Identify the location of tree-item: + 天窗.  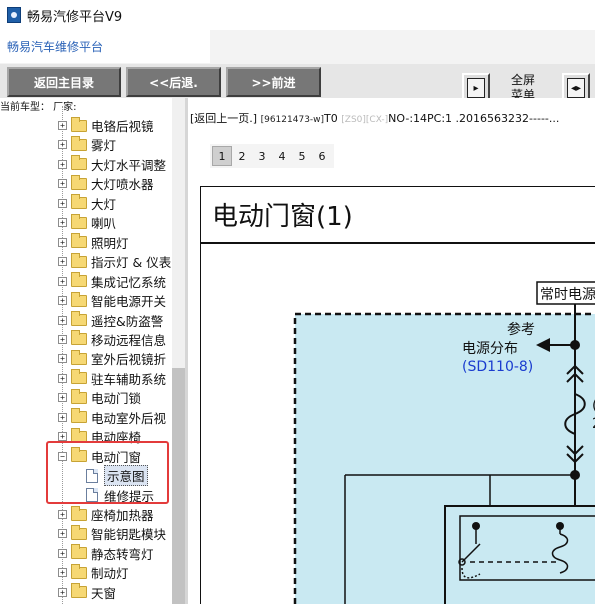
(87, 592).